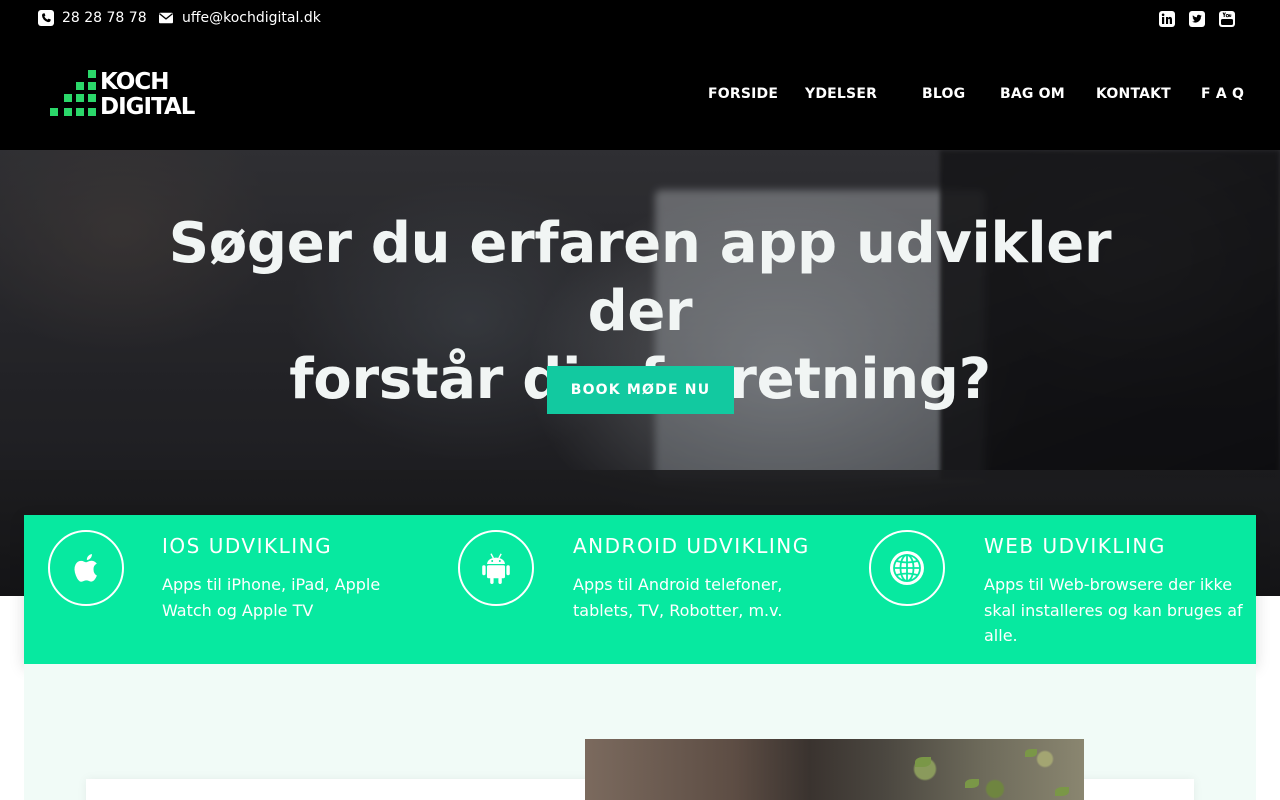  Describe the element at coordinates (166, 18) in the screenshot. I see `envelope-icon` at that location.